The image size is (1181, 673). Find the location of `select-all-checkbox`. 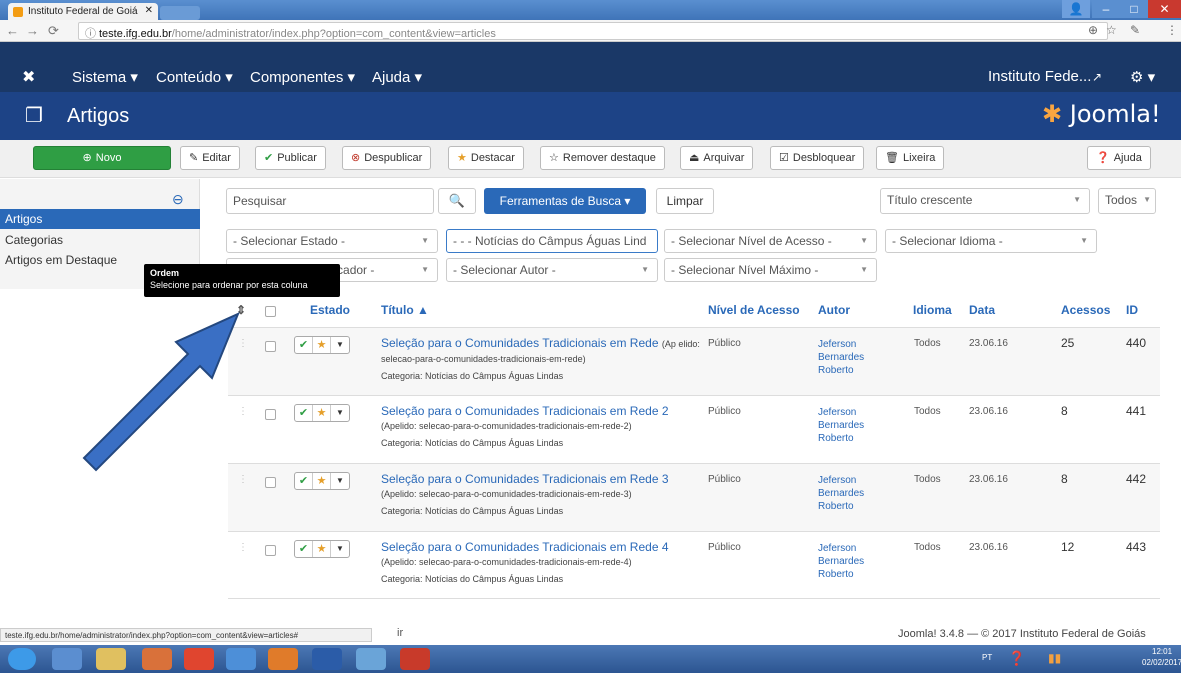

select-all-checkbox is located at coordinates (270, 311).